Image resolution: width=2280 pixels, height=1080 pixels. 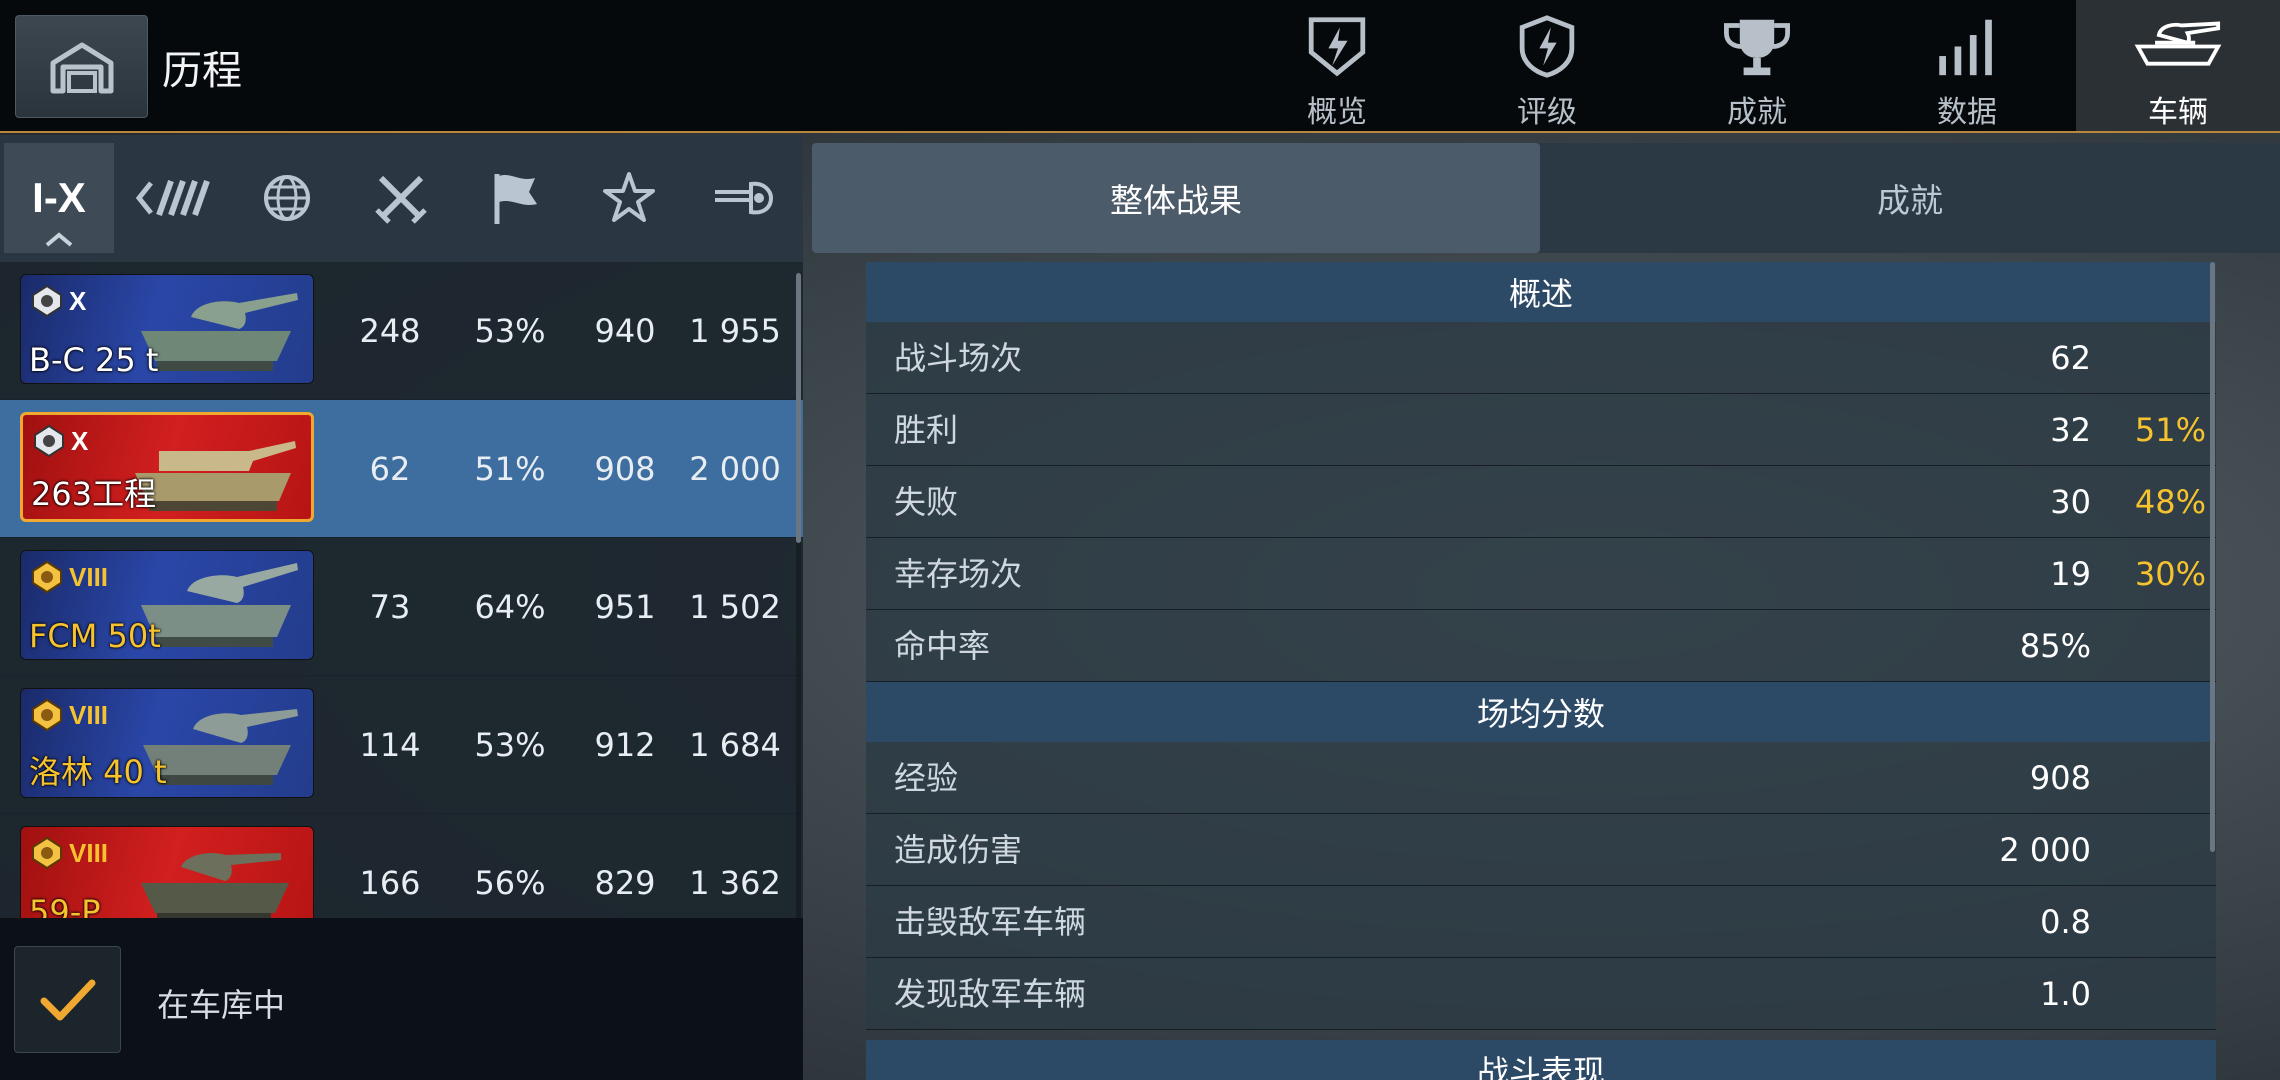 What do you see at coordinates (958, 358) in the screenshot?
I see `stat-label: 战斗场次` at bounding box center [958, 358].